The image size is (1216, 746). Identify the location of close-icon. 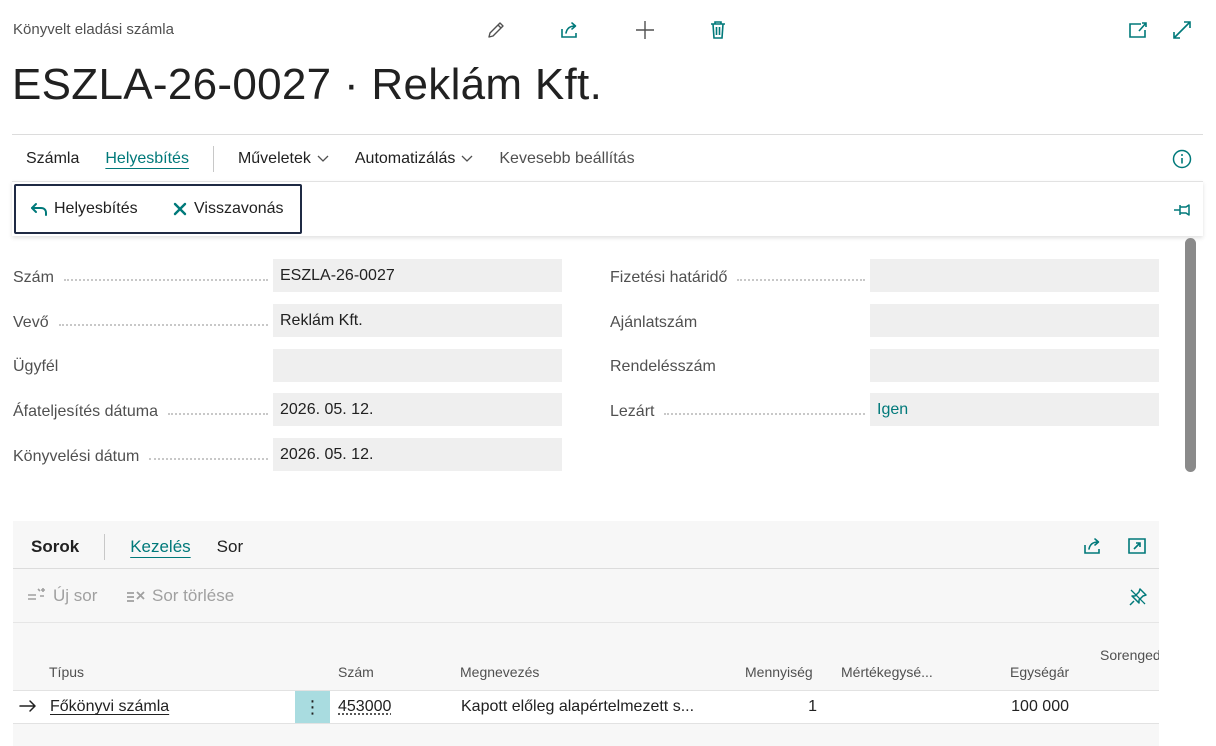
(180, 209).